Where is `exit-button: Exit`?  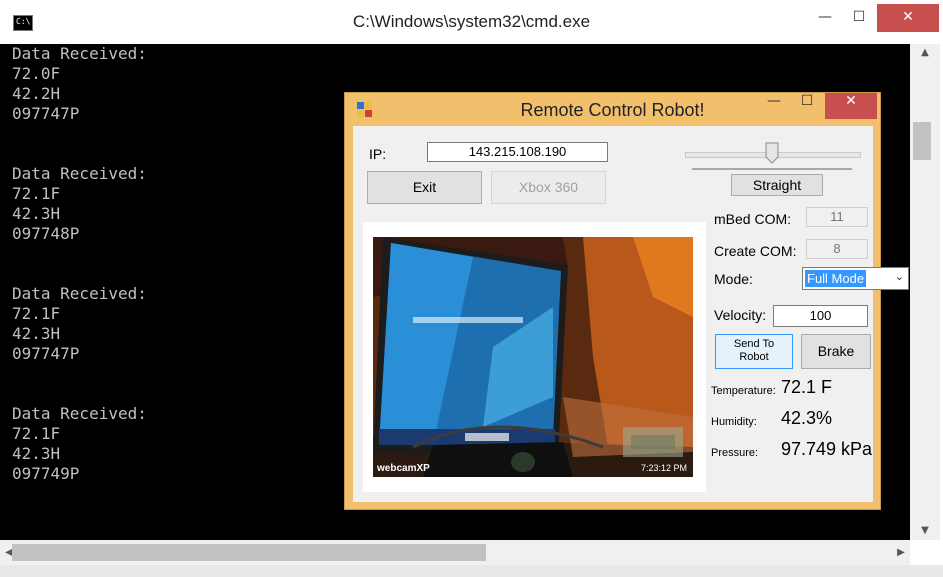 exit-button: Exit is located at coordinates (424, 187).